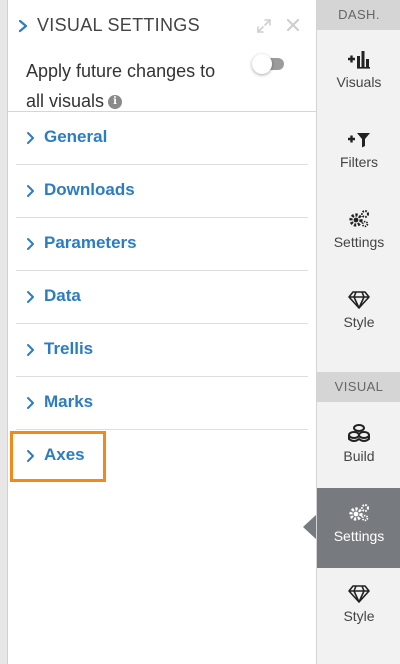  Describe the element at coordinates (69, 348) in the screenshot. I see `section-label: Trellis` at that location.